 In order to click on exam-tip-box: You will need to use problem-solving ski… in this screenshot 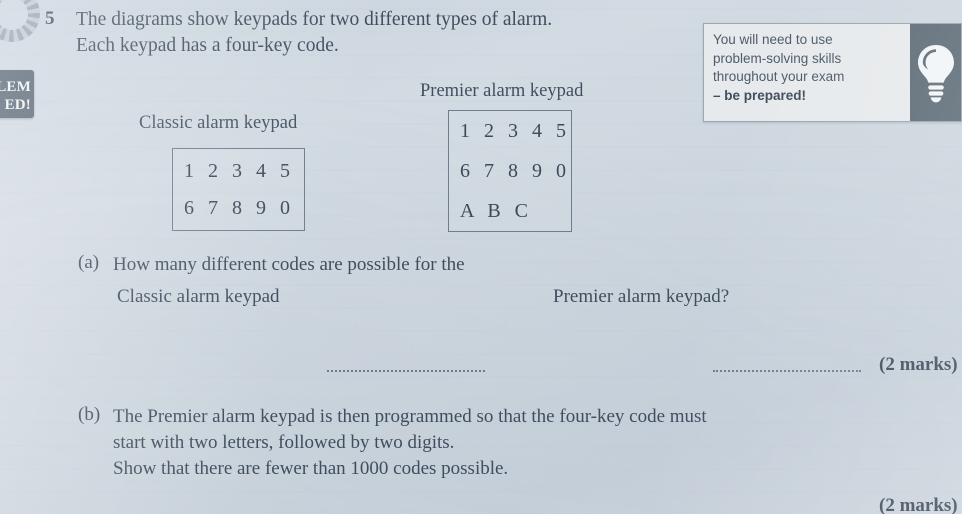, I will do `click(832, 72)`.